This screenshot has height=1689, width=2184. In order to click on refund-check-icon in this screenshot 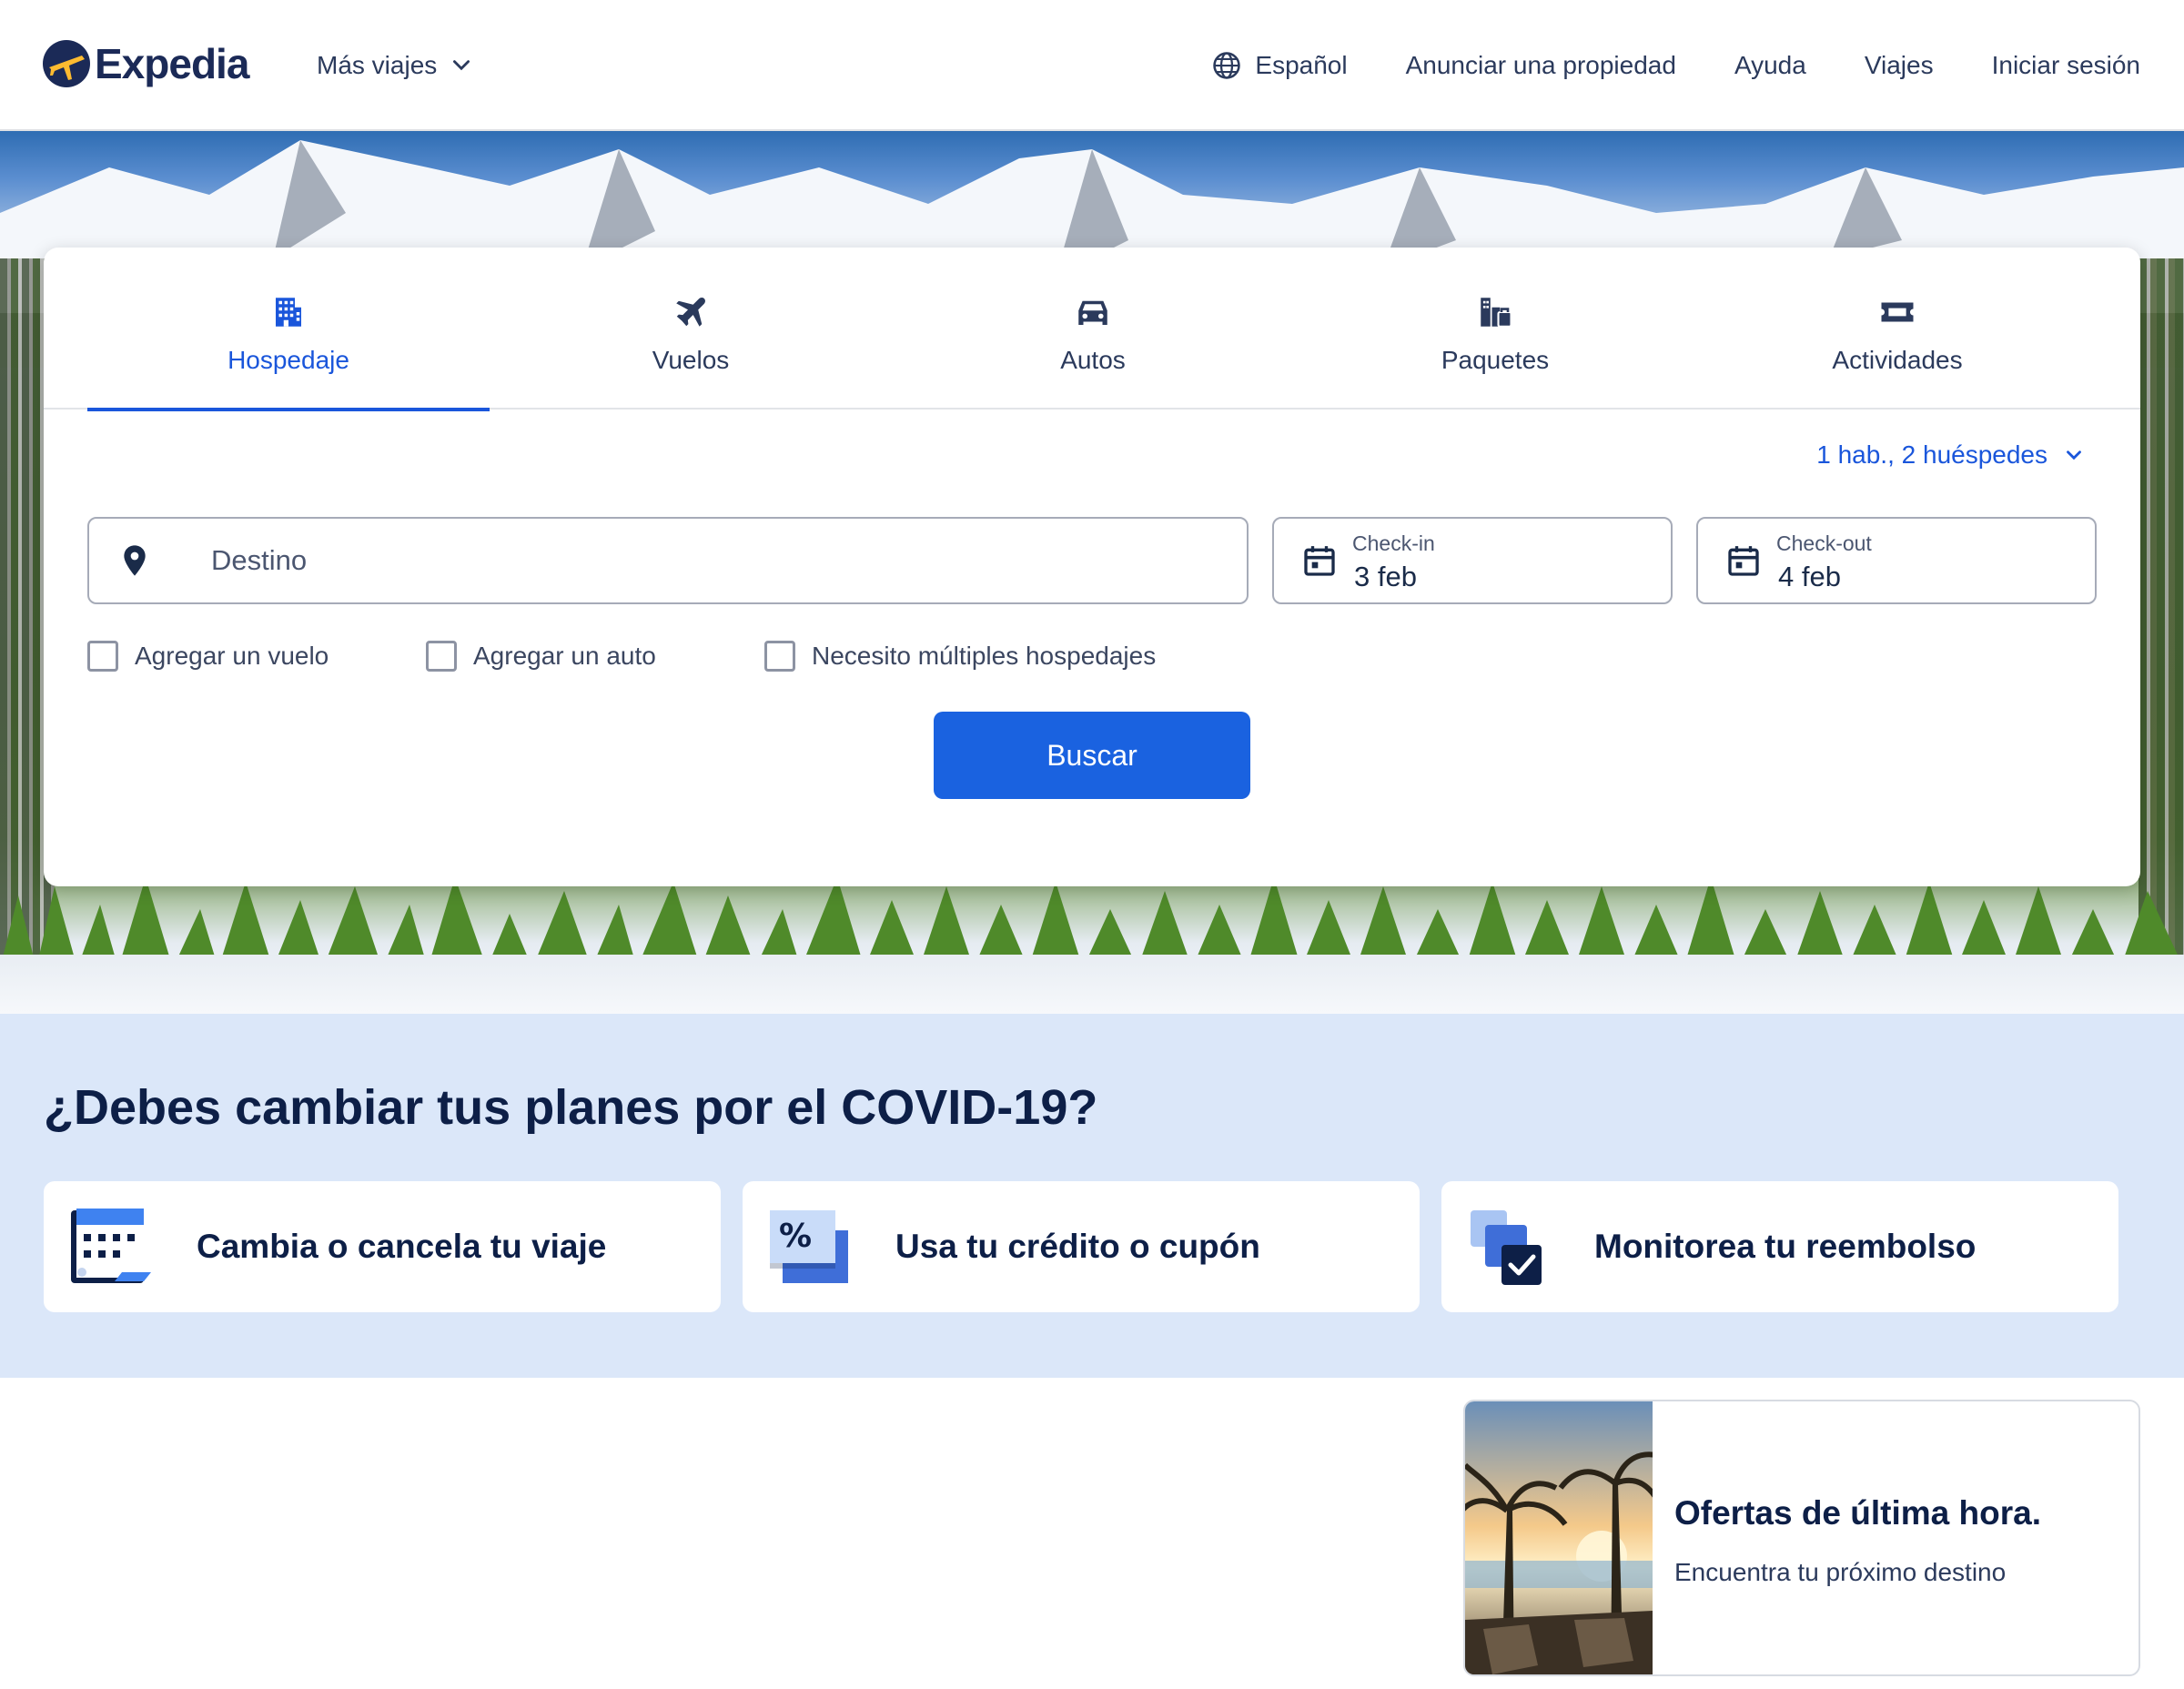, I will do `click(1507, 1247)`.